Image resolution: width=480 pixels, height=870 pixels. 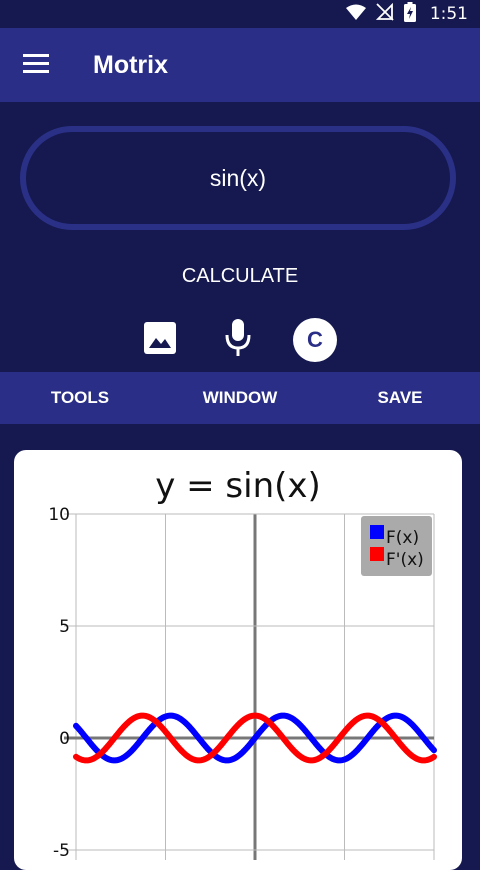 I want to click on y-tick-label: 5, so click(x=64, y=627).